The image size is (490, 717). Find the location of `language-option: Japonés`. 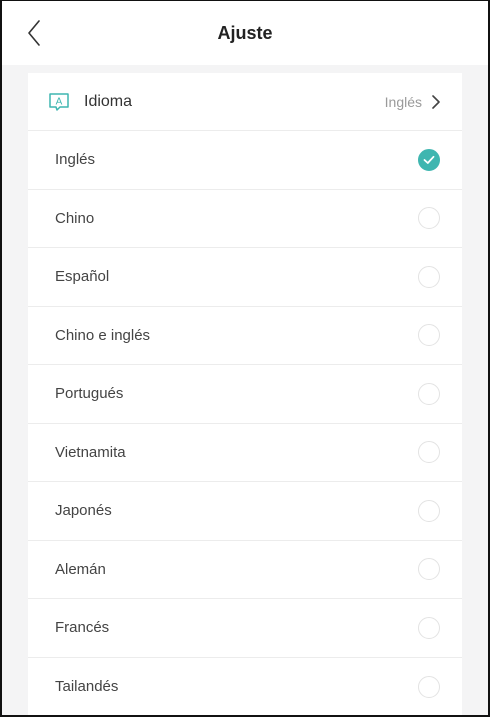

language-option: Japonés is located at coordinates (245, 511).